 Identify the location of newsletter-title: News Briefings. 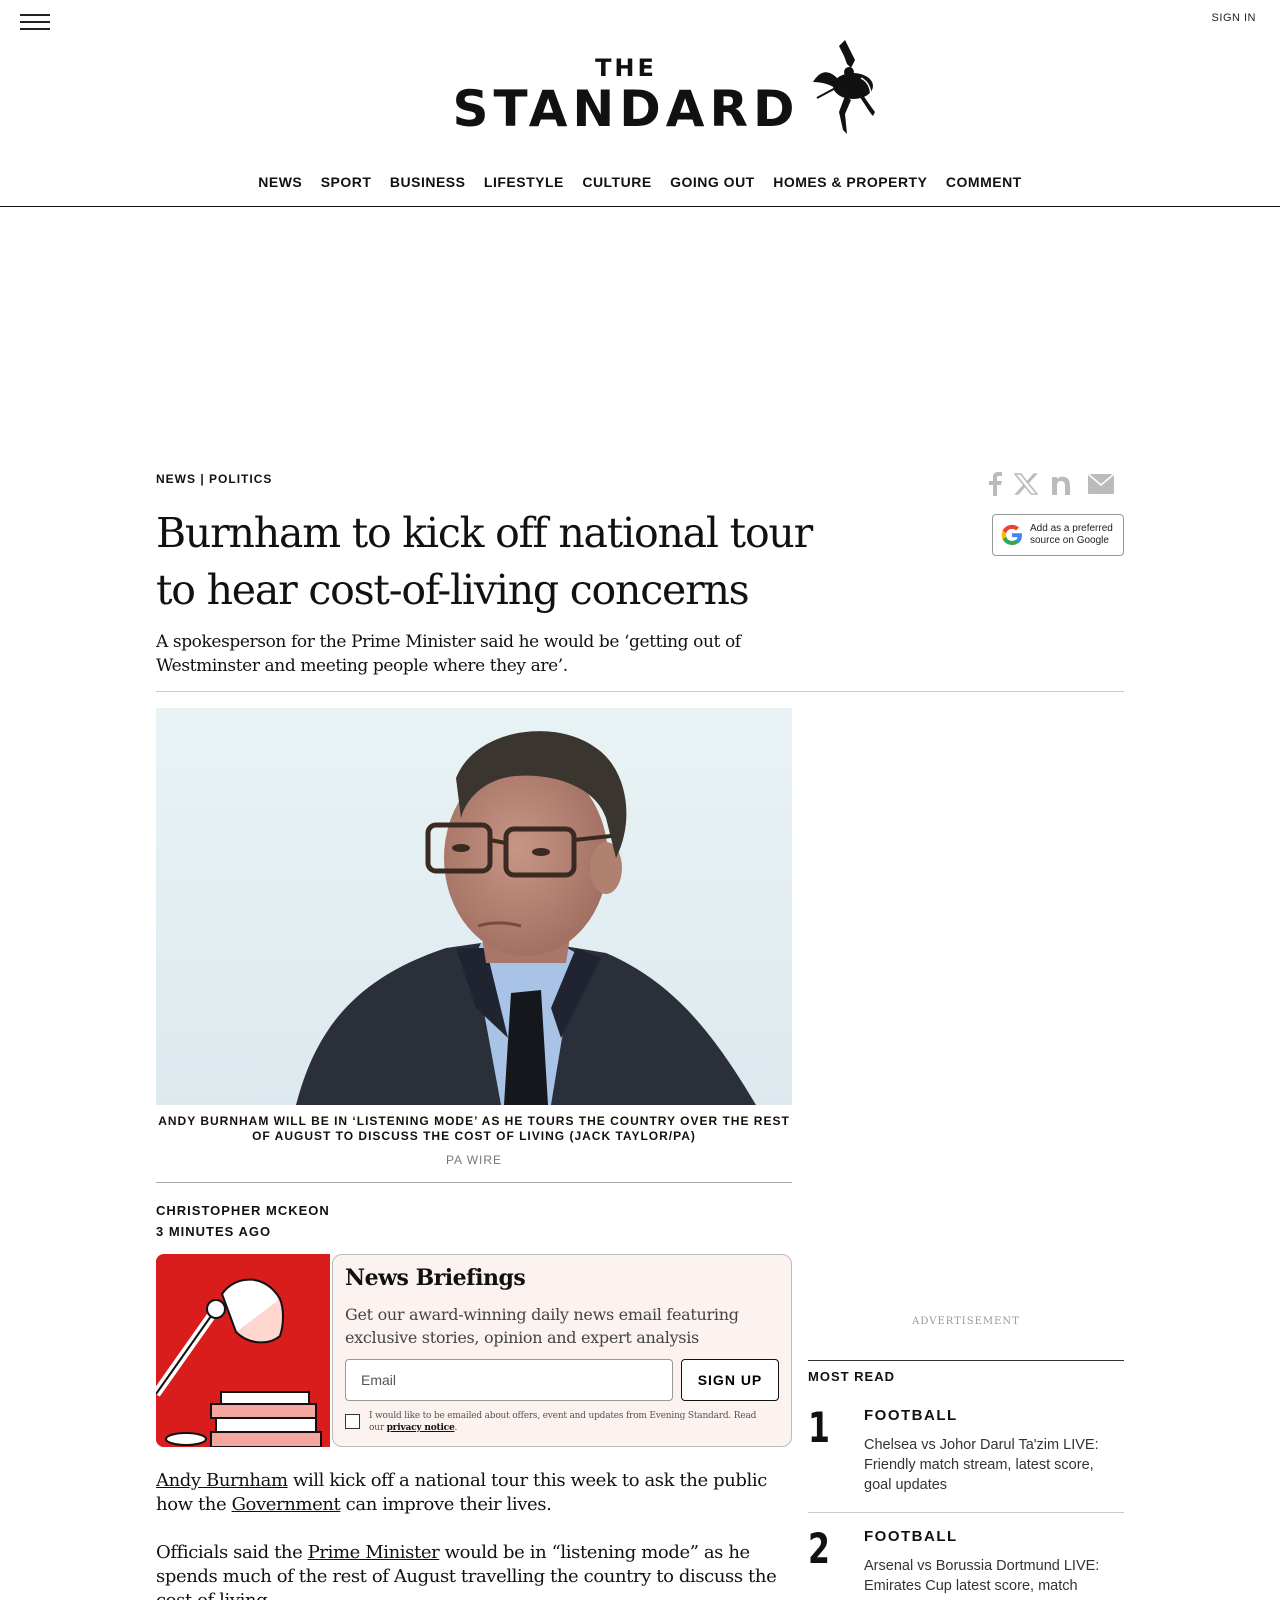
(435, 1278).